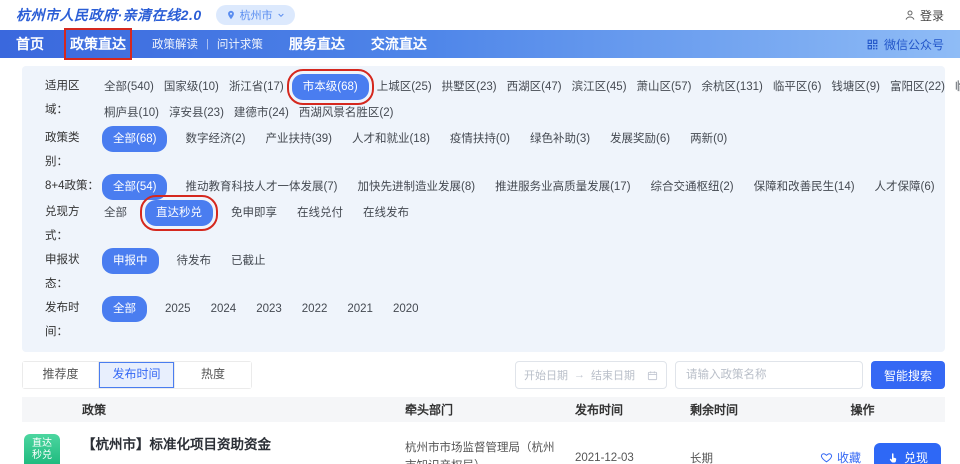  What do you see at coordinates (261, 187) in the screenshot?
I see `filter-option: 推动教育科技人才一体发展(7)` at bounding box center [261, 187].